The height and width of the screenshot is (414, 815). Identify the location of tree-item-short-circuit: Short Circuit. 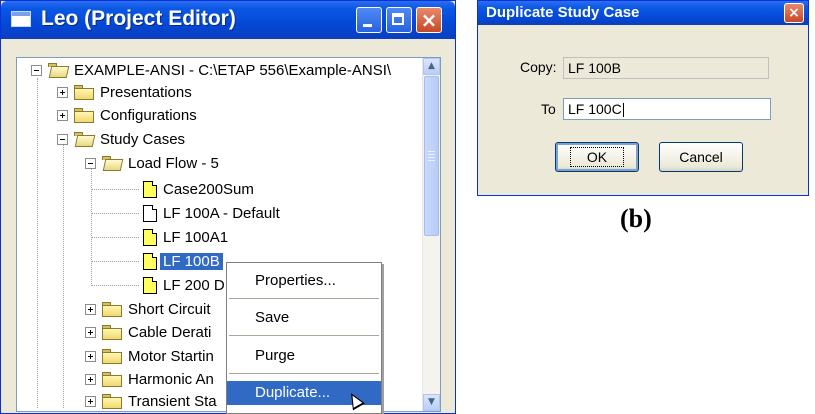
(148, 309).